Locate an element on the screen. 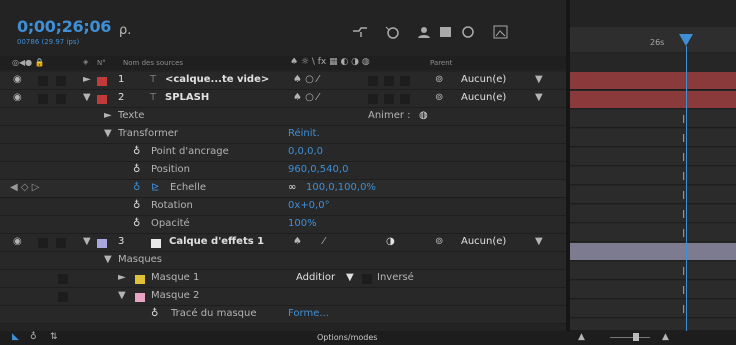 The image size is (736, 345). property-row: ♁ Rotation 0x+0,0° is located at coordinates (283, 207).